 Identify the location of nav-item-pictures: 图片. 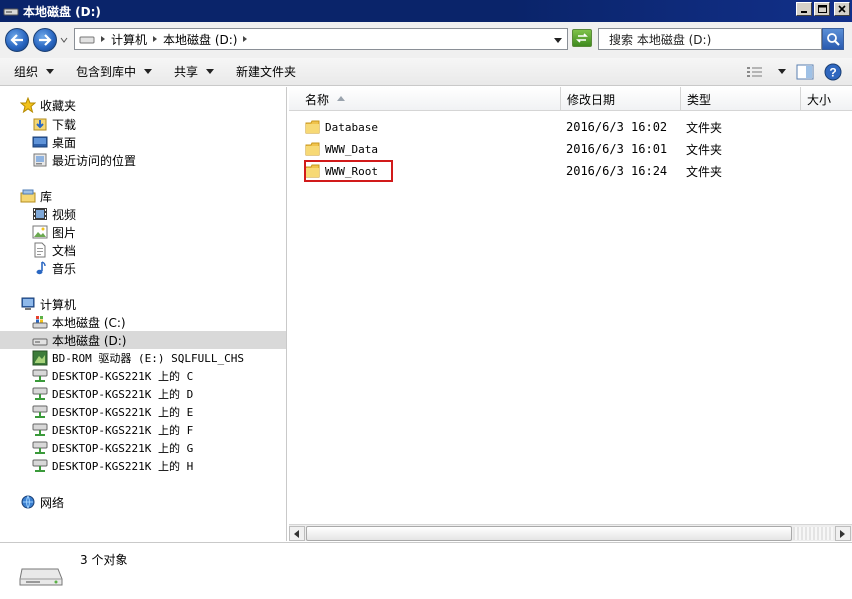
(54, 232).